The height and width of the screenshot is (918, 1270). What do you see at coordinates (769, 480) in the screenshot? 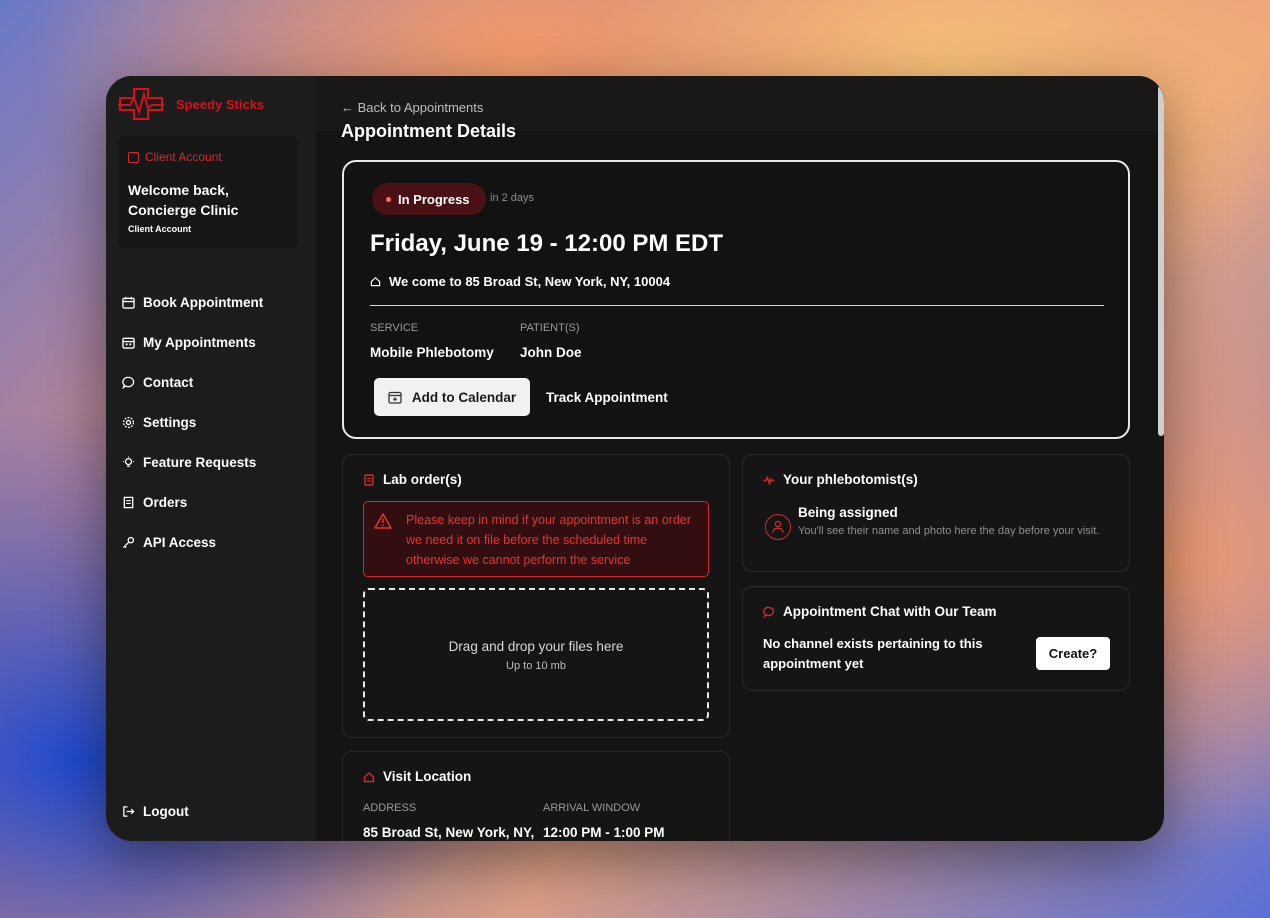
I see `heartbeat-icon` at bounding box center [769, 480].